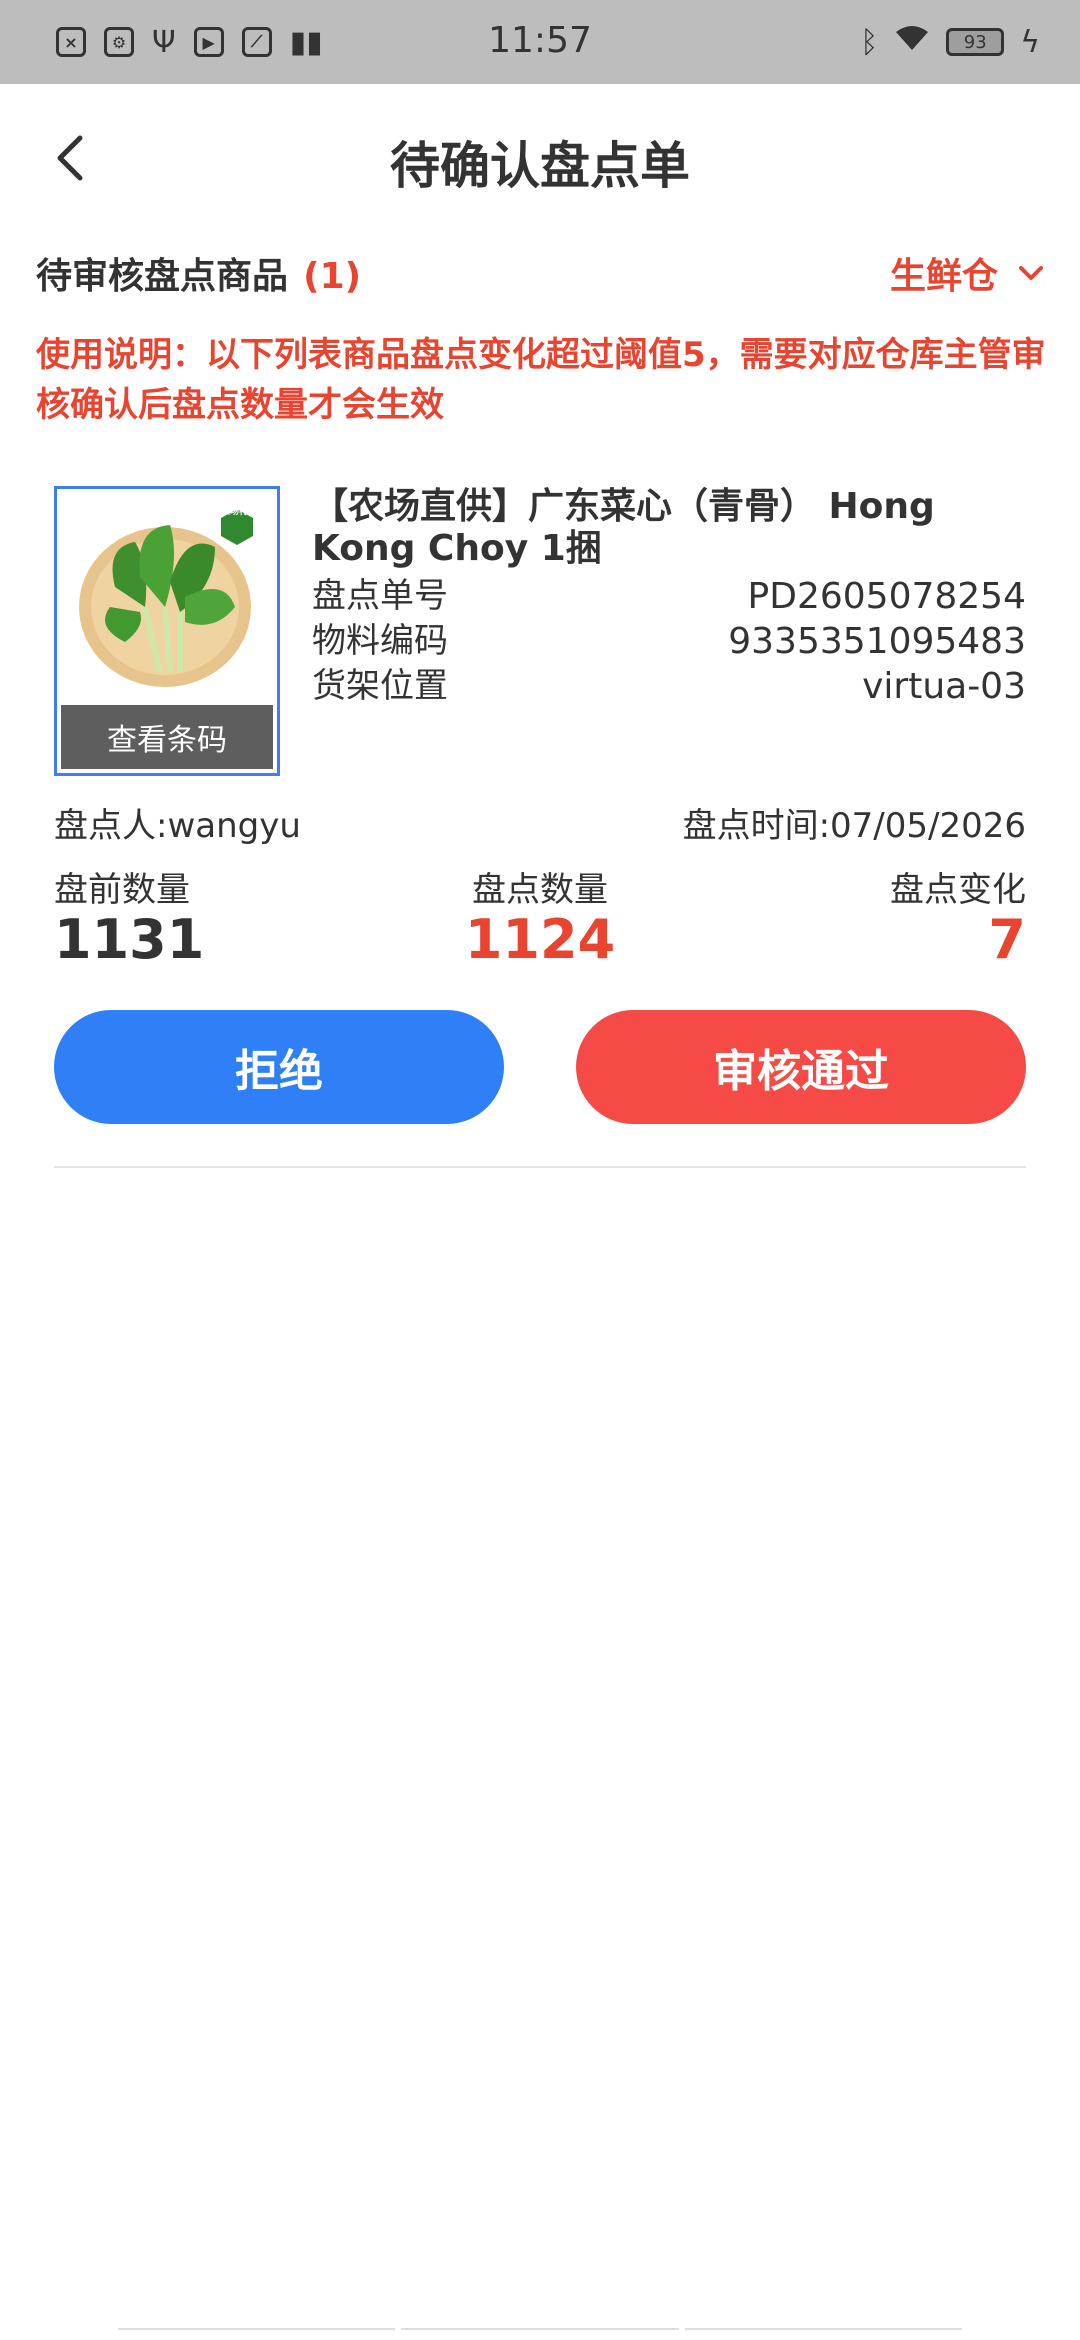 The image size is (1080, 2340). Describe the element at coordinates (380, 596) in the screenshot. I see `field-label: 盘点单号` at that location.